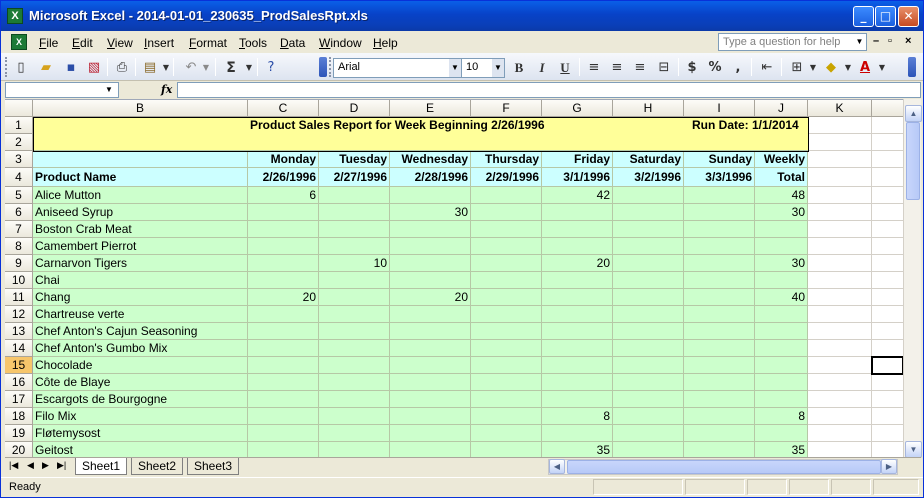 The height and width of the screenshot is (498, 924). What do you see at coordinates (46, 68) in the screenshot?
I see `open-icon: ▰` at bounding box center [46, 68].